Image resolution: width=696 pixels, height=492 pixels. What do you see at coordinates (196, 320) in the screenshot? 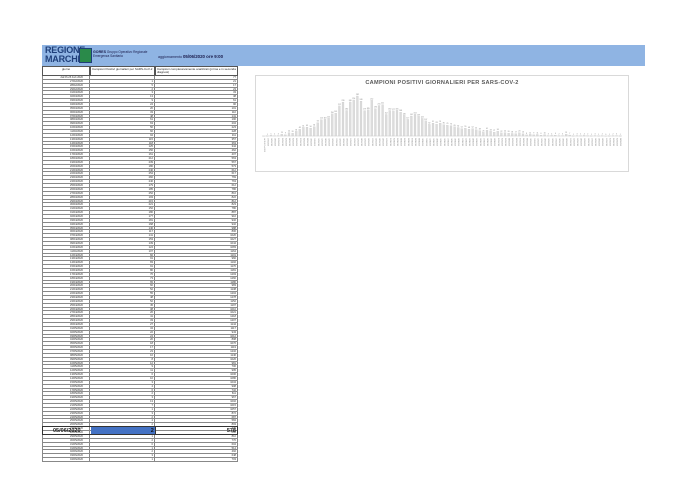
I see `row-samples: 1207` at bounding box center [196, 320].